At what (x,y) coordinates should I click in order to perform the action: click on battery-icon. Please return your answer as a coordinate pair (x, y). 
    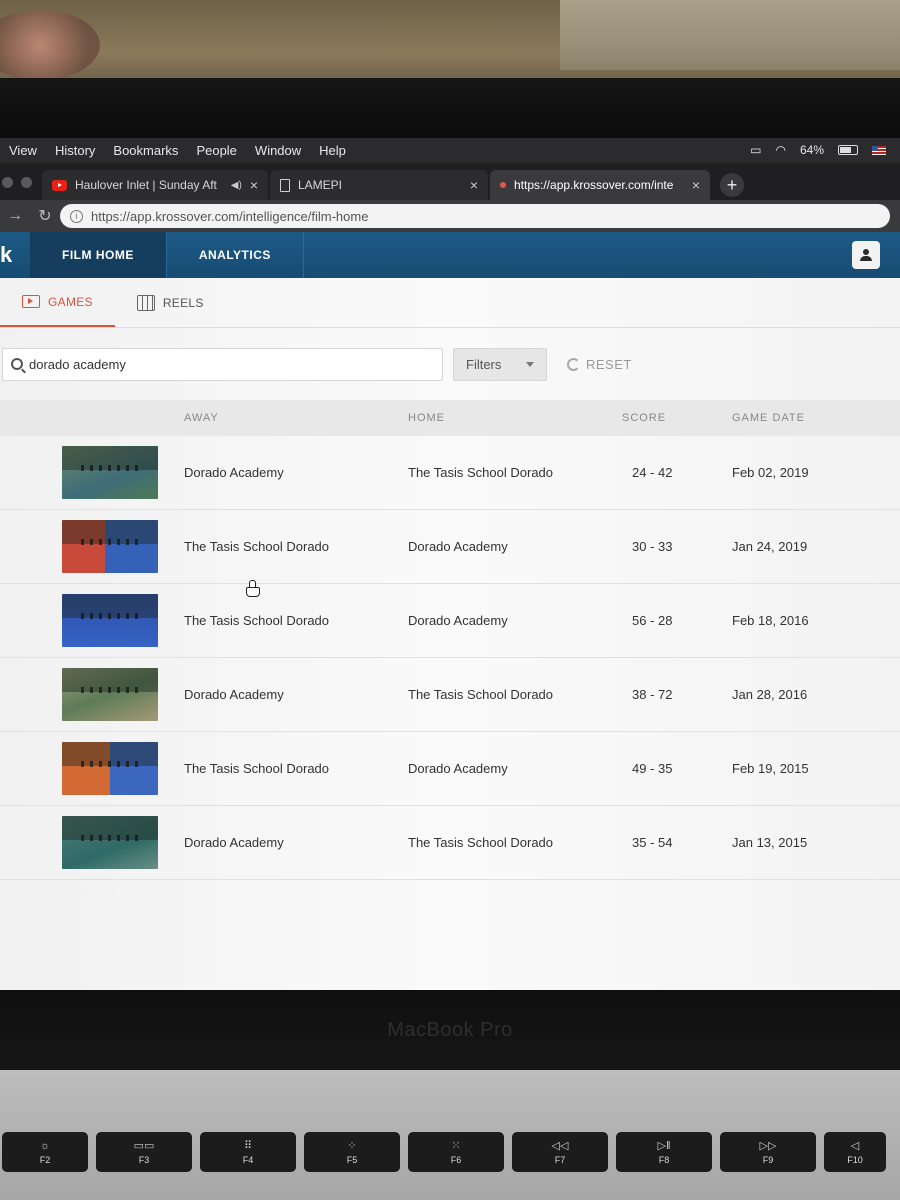
    Looking at the image, I should click on (848, 150).